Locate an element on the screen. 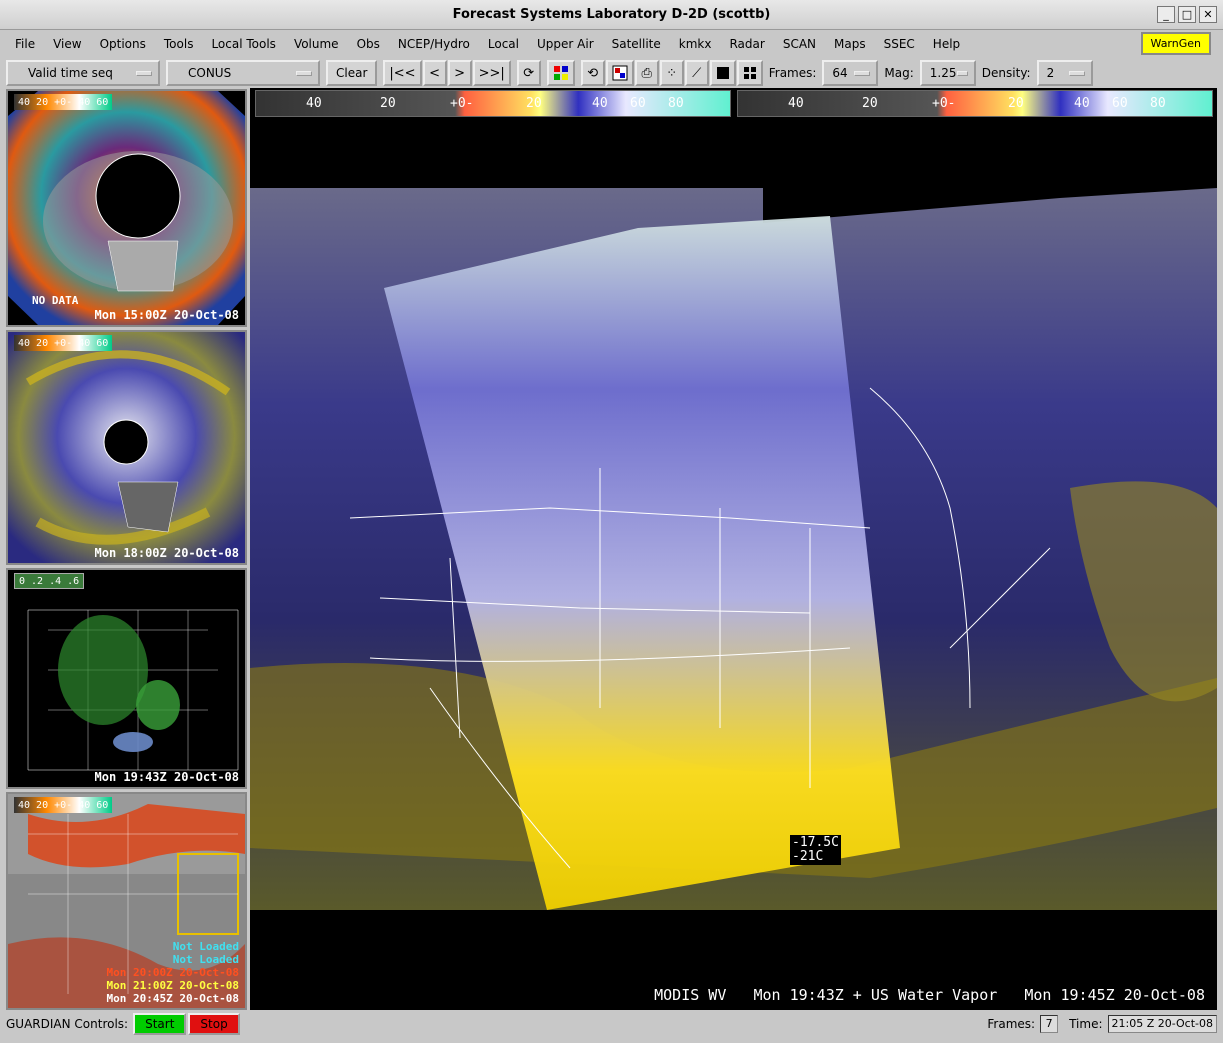  menu-tools: Tools is located at coordinates (179, 44).